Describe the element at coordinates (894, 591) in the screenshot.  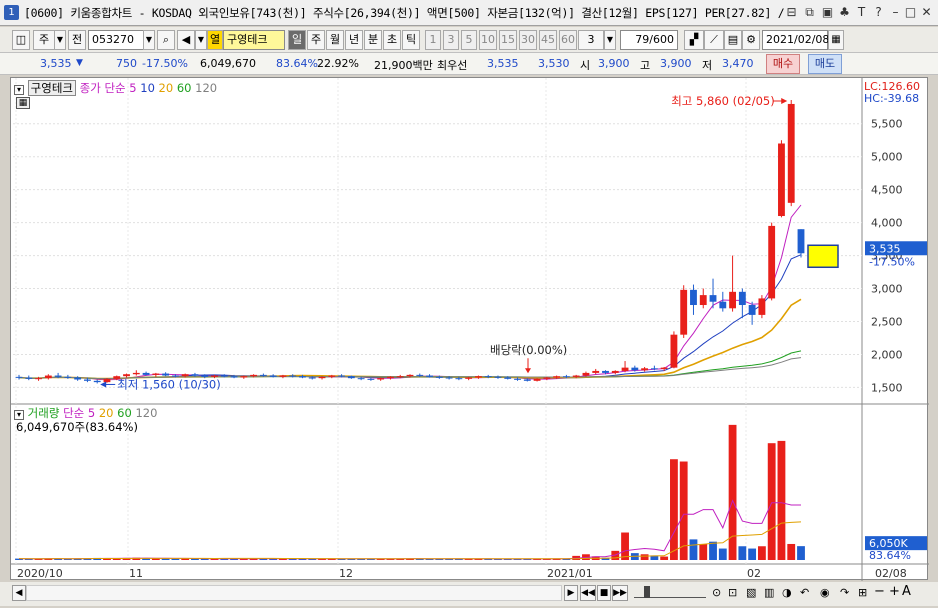
I see `zoom-in-icon: +` at that location.